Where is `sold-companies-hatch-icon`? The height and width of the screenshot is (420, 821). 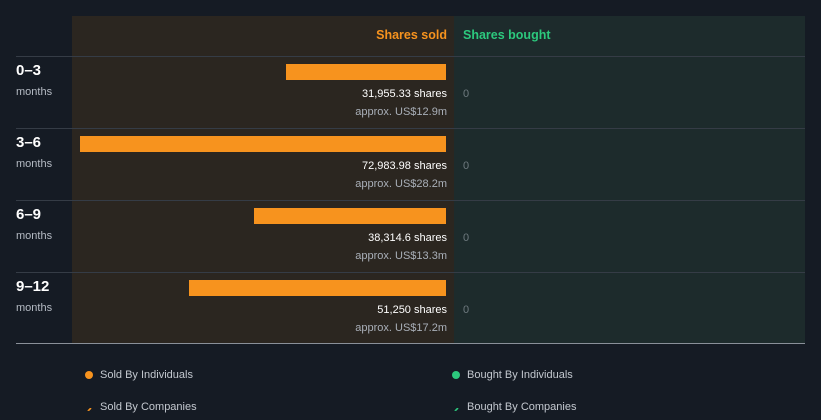
sold-companies-hatch-icon is located at coordinates (89, 407).